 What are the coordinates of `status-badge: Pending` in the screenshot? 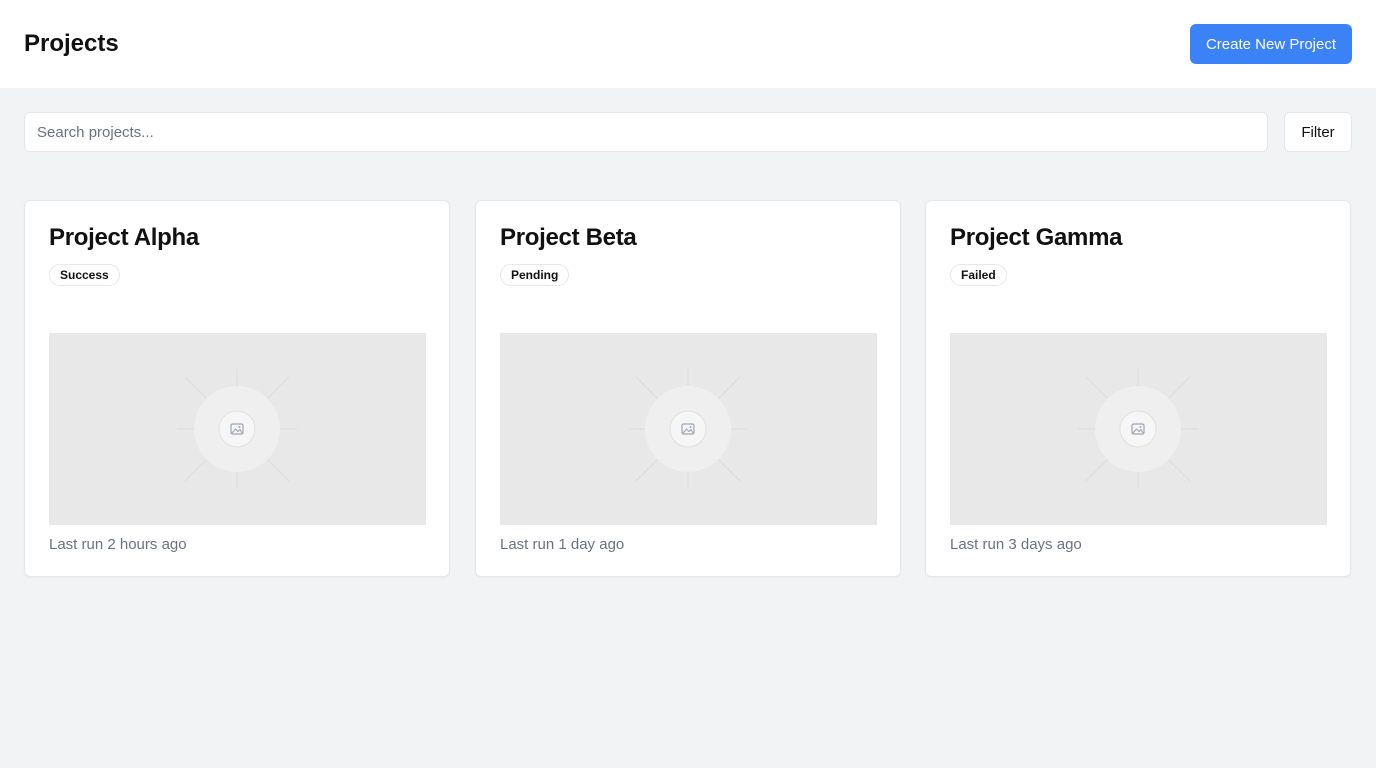 It's located at (535, 275).